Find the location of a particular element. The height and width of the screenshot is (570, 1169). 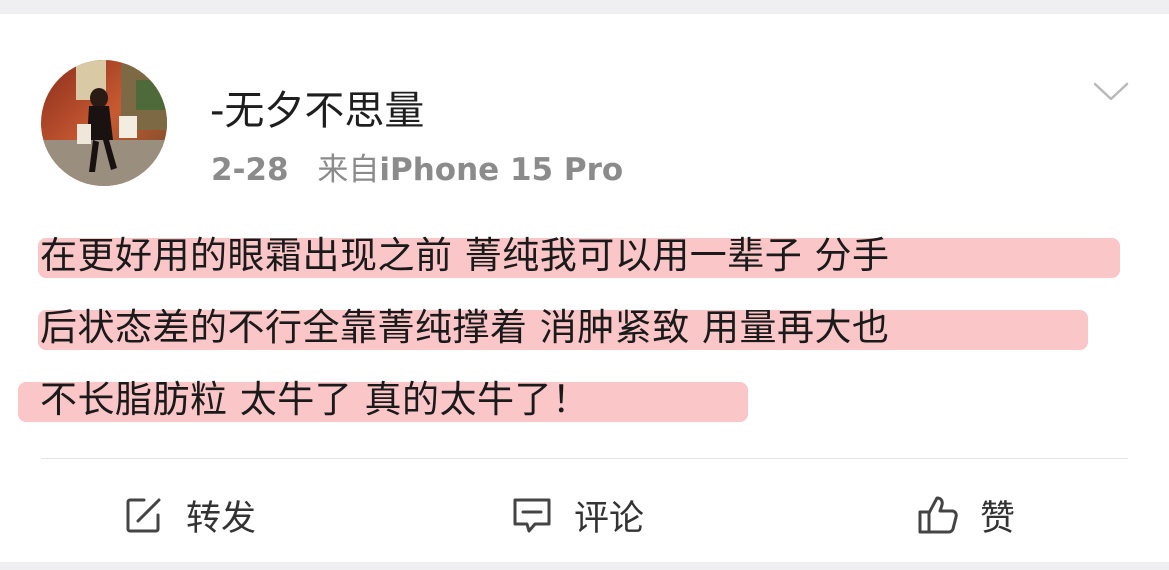

like-label: 赞 is located at coordinates (998, 518).